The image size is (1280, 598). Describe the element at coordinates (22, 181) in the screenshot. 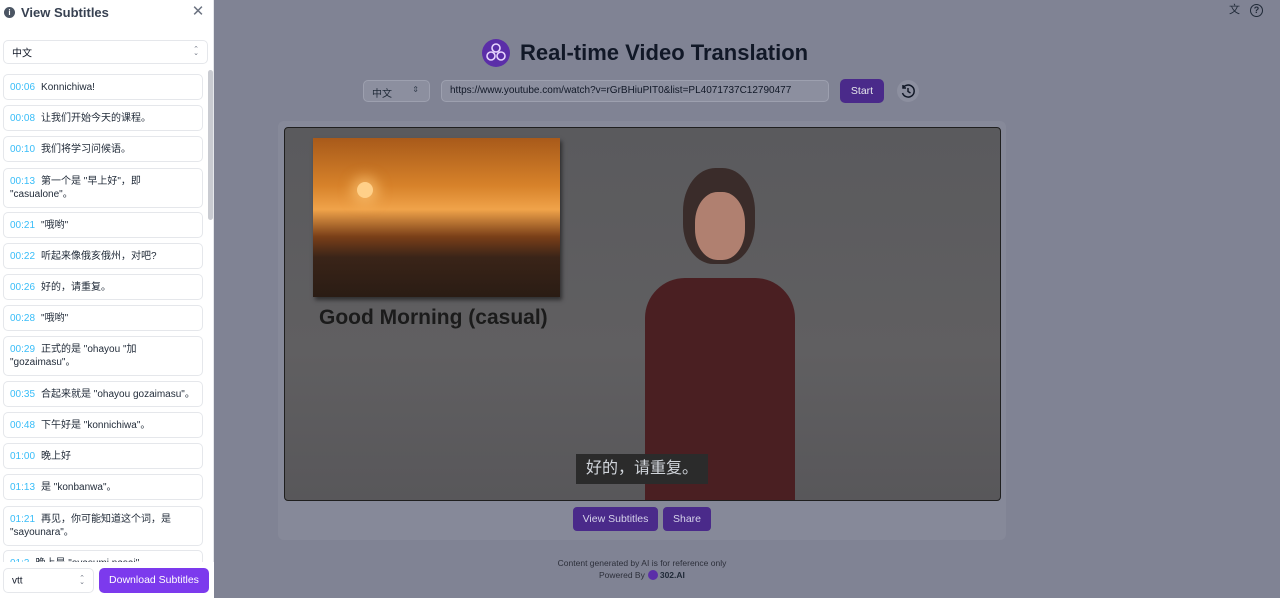

I see `subtitle-time: 00:13` at that location.